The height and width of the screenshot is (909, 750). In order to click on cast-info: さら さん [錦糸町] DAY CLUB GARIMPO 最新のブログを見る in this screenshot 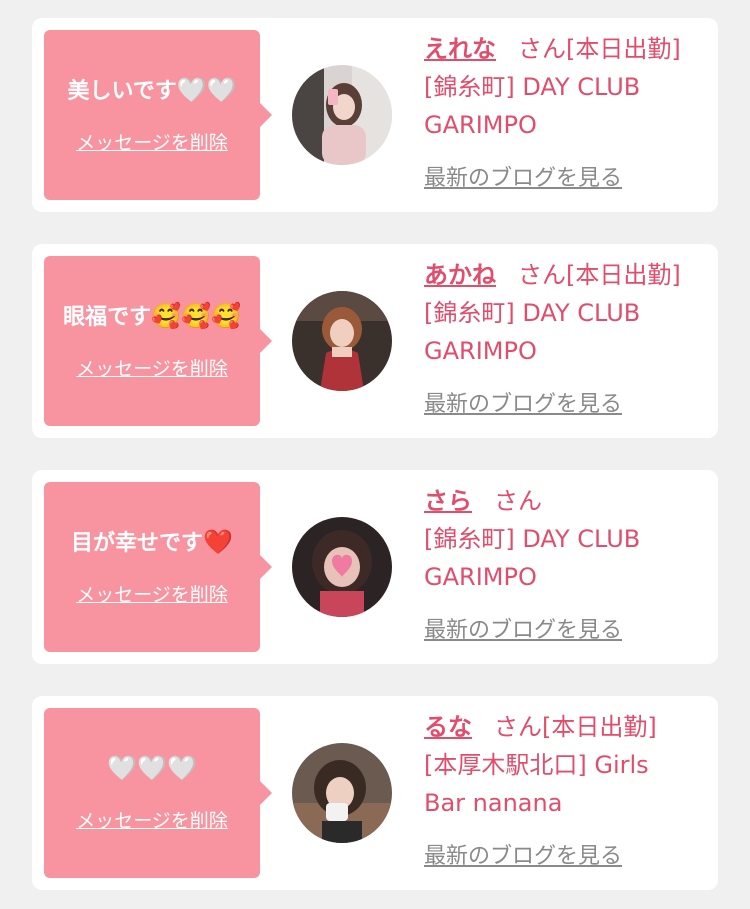, I will do `click(569, 562)`.